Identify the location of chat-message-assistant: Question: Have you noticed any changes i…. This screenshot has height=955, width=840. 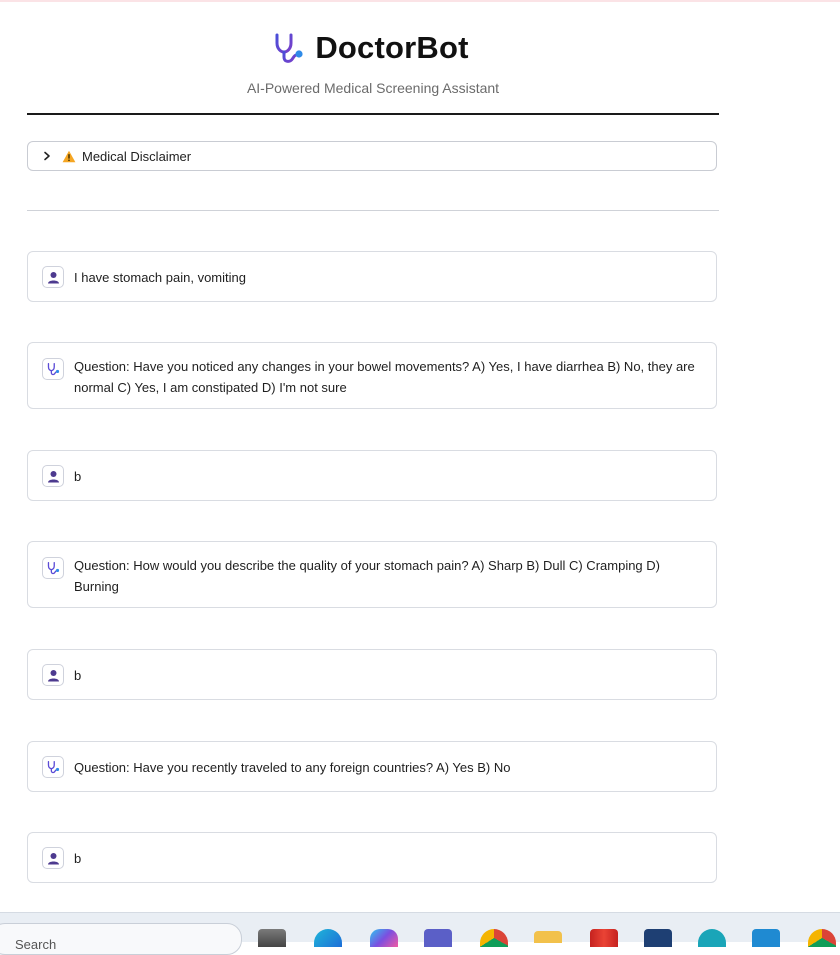
(372, 375).